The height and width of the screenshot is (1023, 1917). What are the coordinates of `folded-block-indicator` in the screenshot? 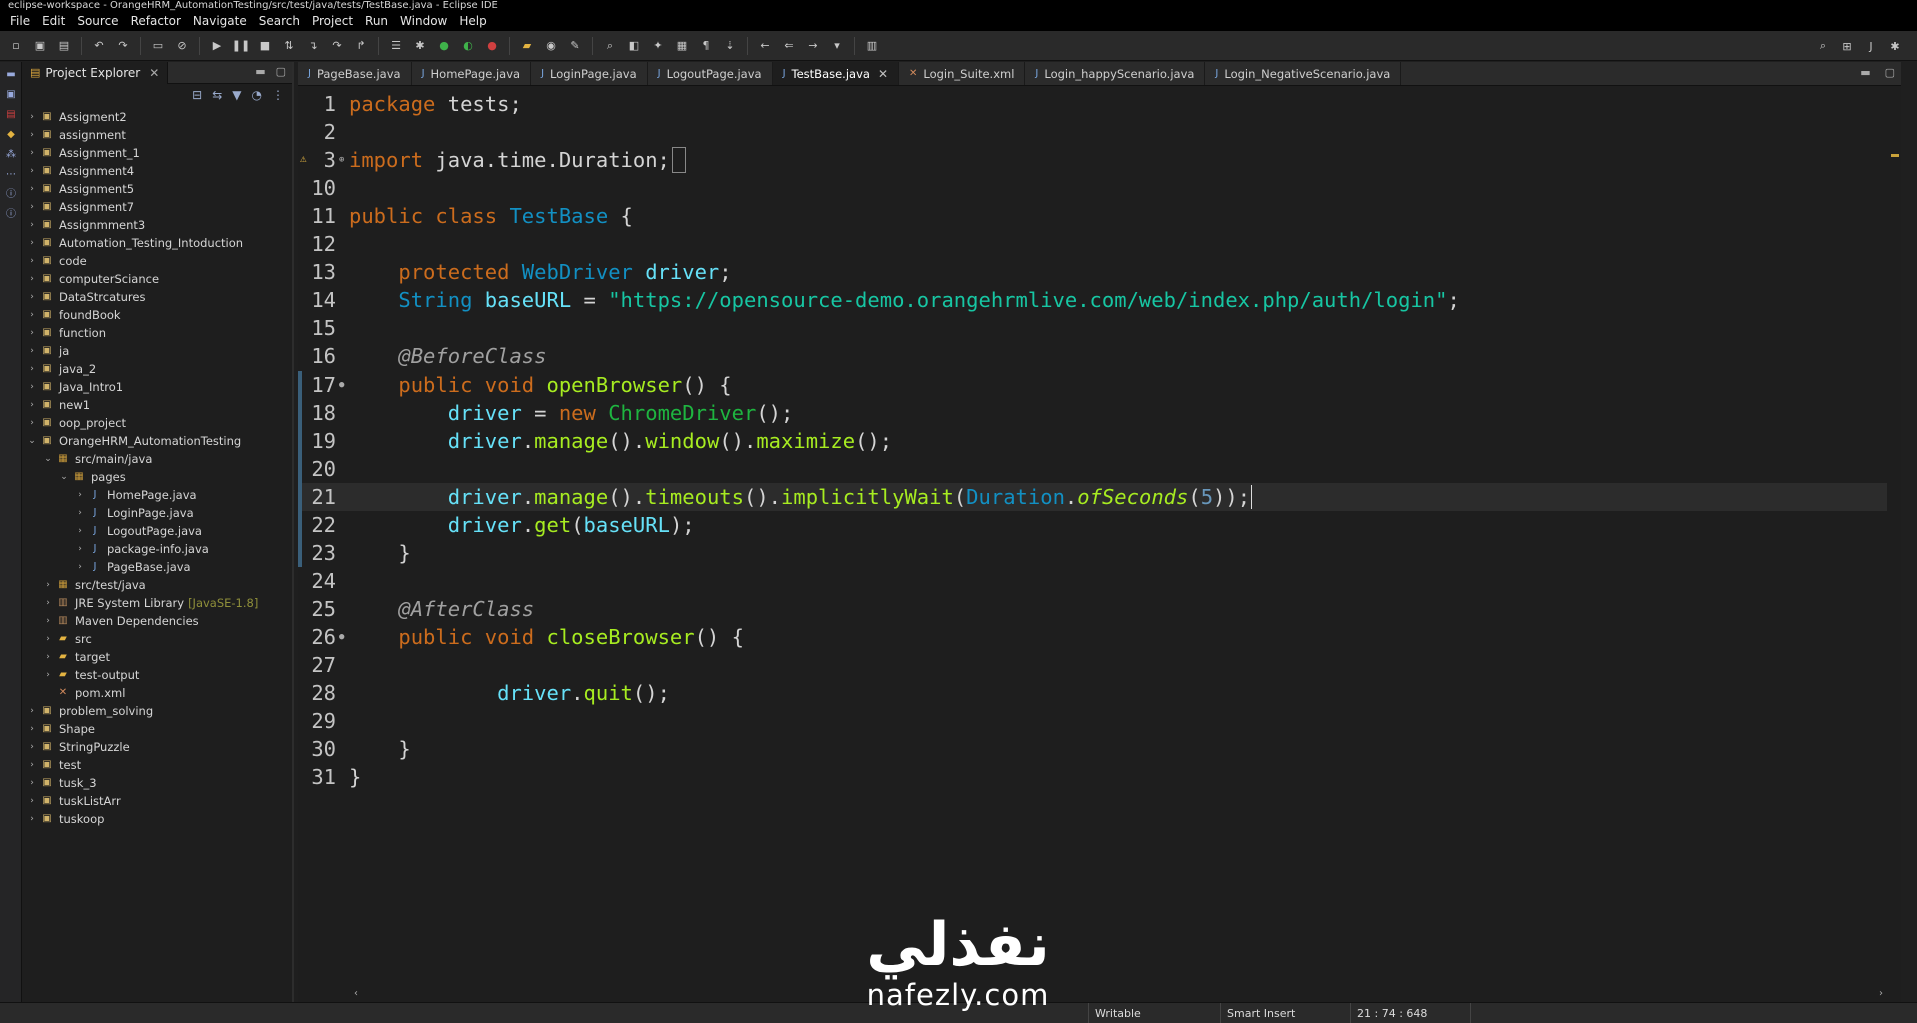 It's located at (679, 160).